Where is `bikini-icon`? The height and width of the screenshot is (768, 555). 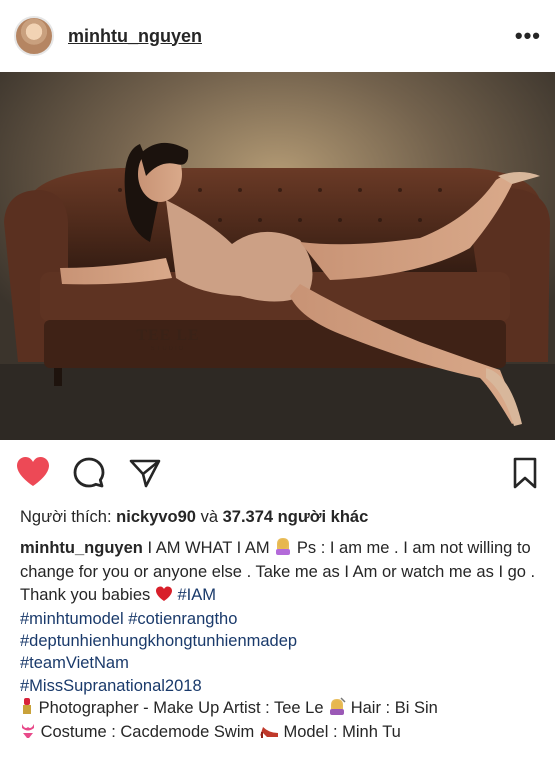 bikini-icon is located at coordinates (28, 733).